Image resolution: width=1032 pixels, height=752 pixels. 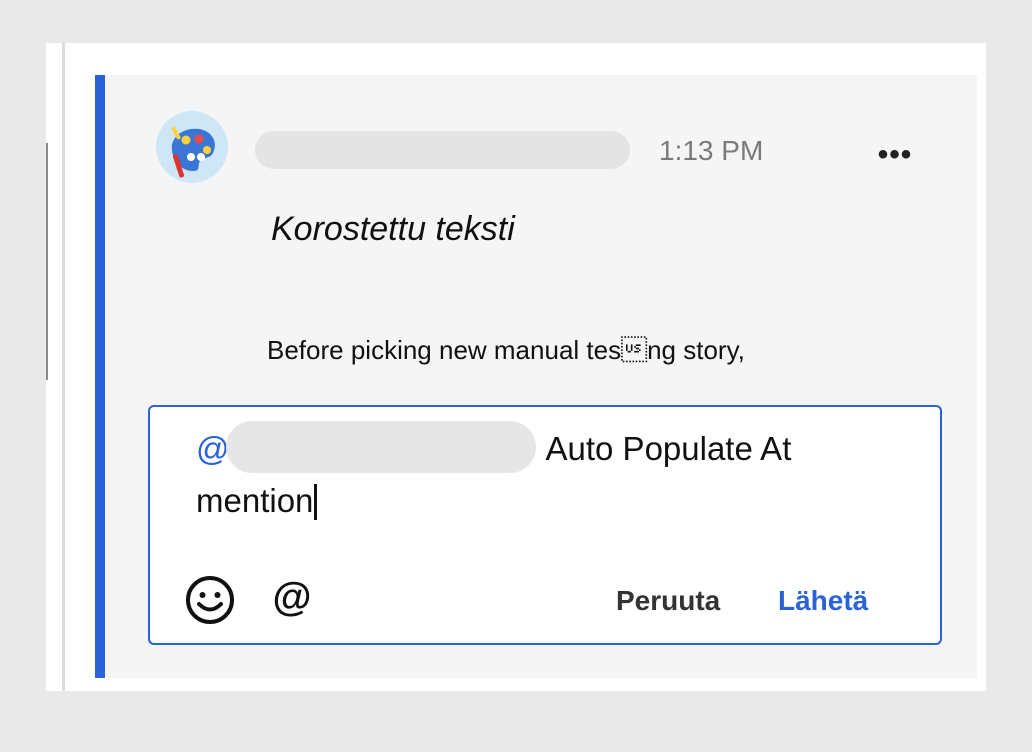 What do you see at coordinates (316, 501) in the screenshot?
I see `text-caret` at bounding box center [316, 501].